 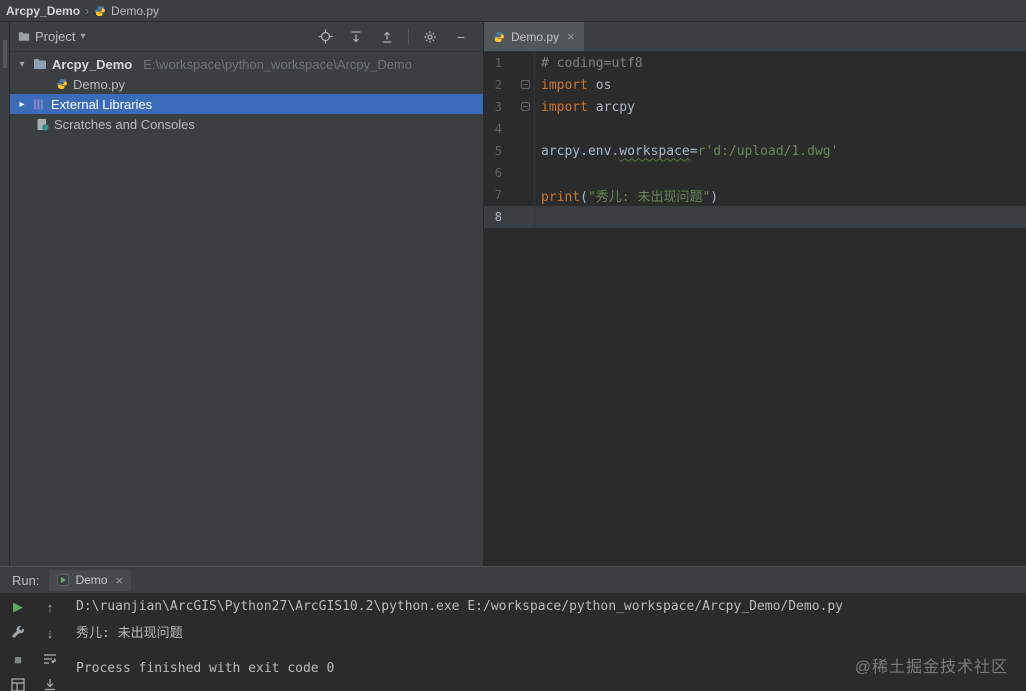 What do you see at coordinates (39, 104) in the screenshot?
I see `libraries-icon` at bounding box center [39, 104].